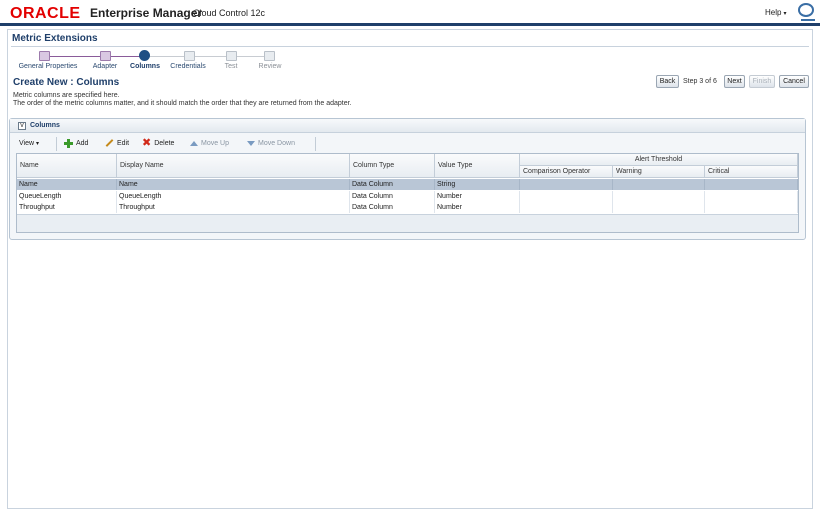 The image size is (820, 512). What do you see at coordinates (667, 81) in the screenshot?
I see `back-button: Back` at bounding box center [667, 81].